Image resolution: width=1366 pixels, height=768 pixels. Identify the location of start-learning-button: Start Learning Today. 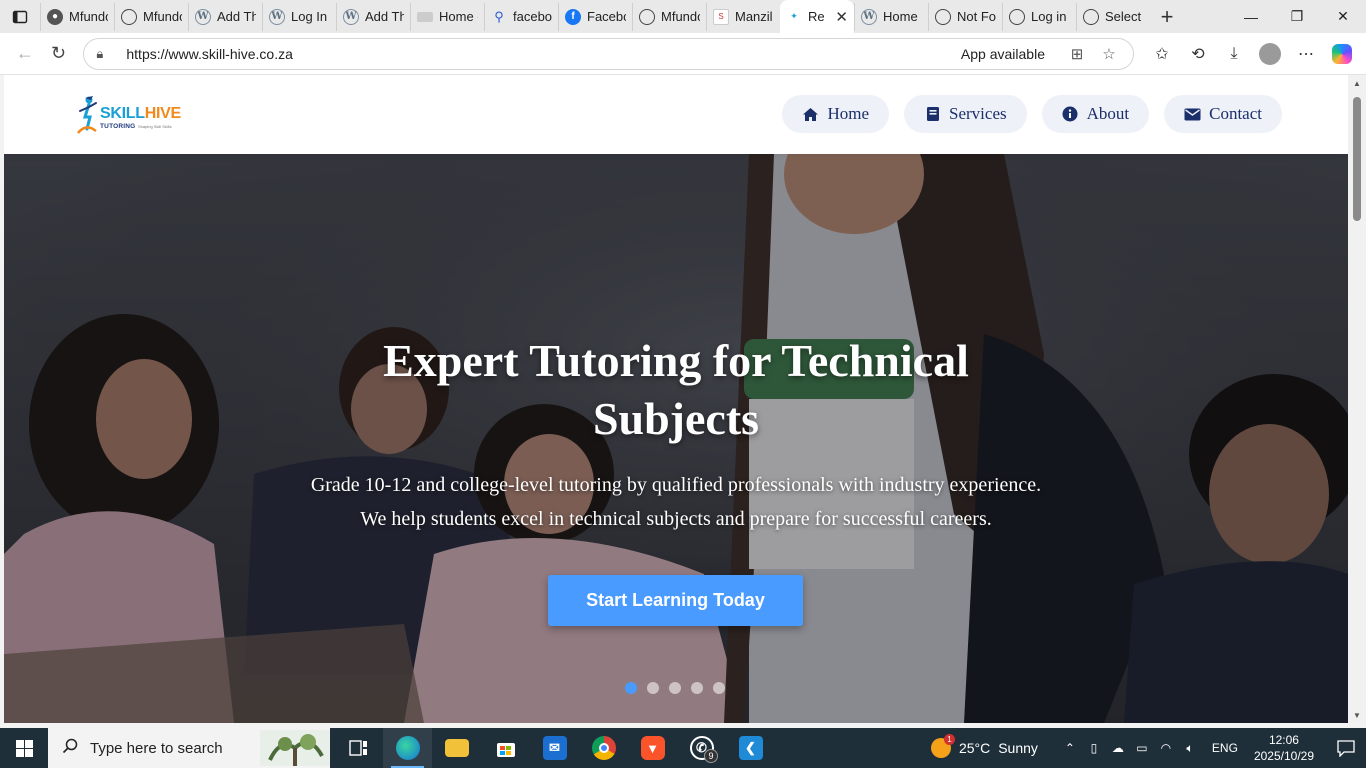
(675, 600).